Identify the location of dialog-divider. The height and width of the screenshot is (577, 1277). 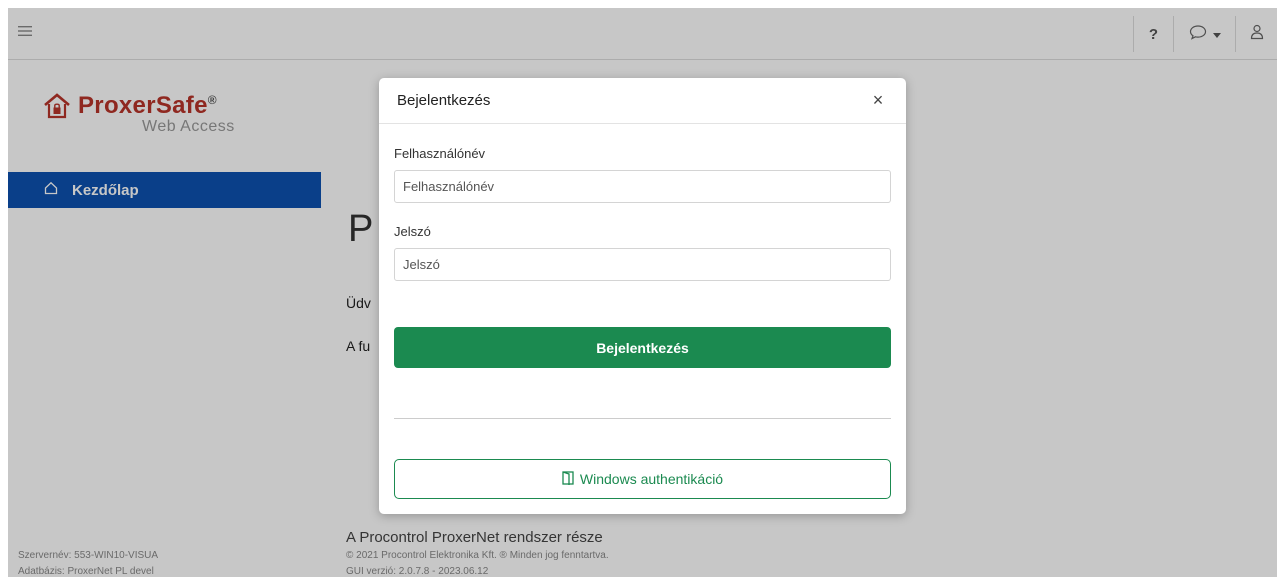
(642, 418).